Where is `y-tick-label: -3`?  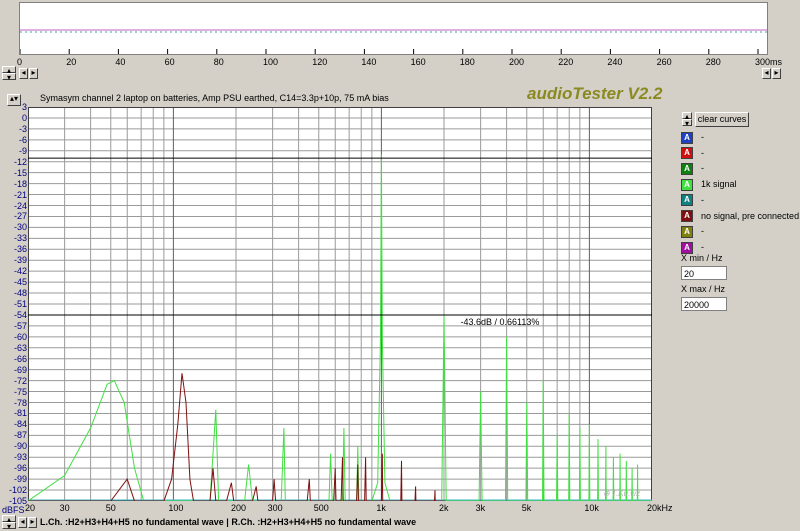 y-tick-label: -3 is located at coordinates (22, 128).